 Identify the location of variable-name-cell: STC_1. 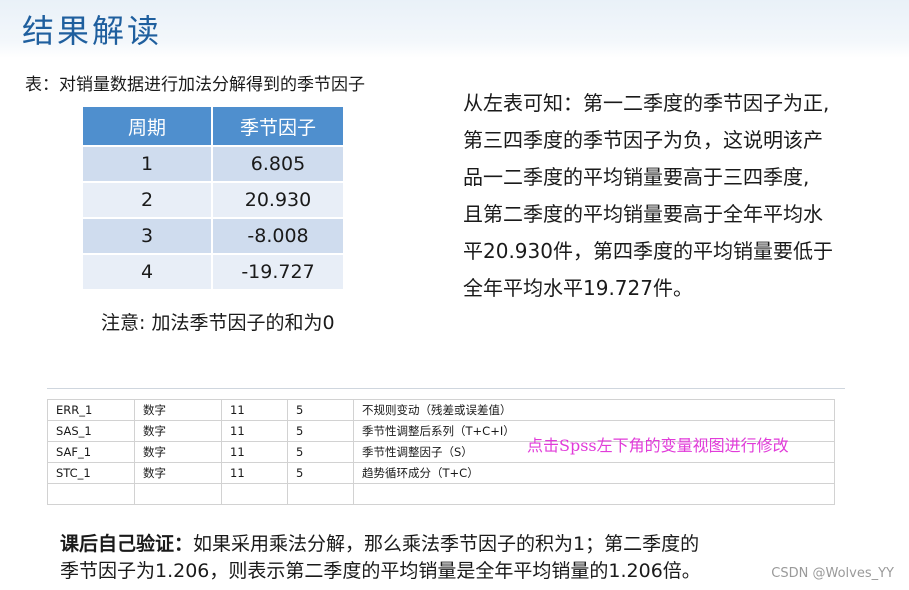
(91, 473).